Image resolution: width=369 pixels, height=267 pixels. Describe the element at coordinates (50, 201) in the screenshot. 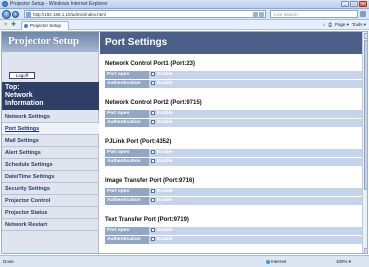

I see `sidebar-item-projector-control: Projector Control` at that location.